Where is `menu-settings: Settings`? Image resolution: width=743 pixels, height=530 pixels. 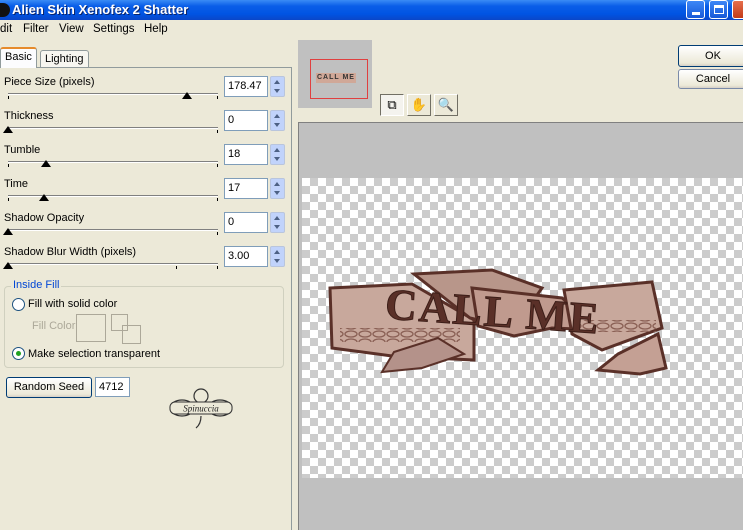
menu-settings: Settings is located at coordinates (114, 29).